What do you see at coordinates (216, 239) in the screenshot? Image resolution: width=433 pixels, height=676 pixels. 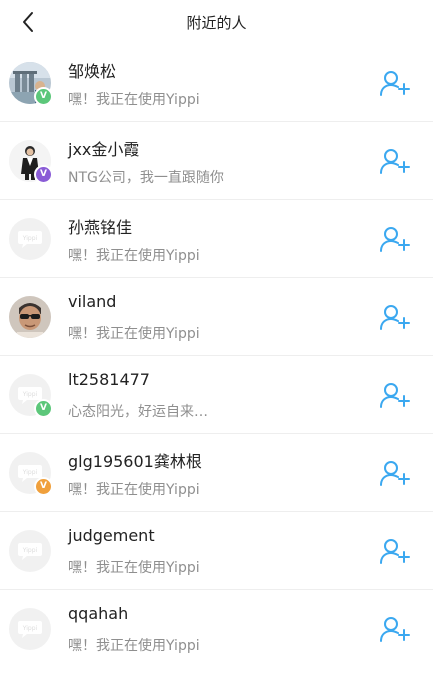 I see `list-item: Yippi 孙燕铭佳 嘿！我正在使用Yippi` at bounding box center [216, 239].